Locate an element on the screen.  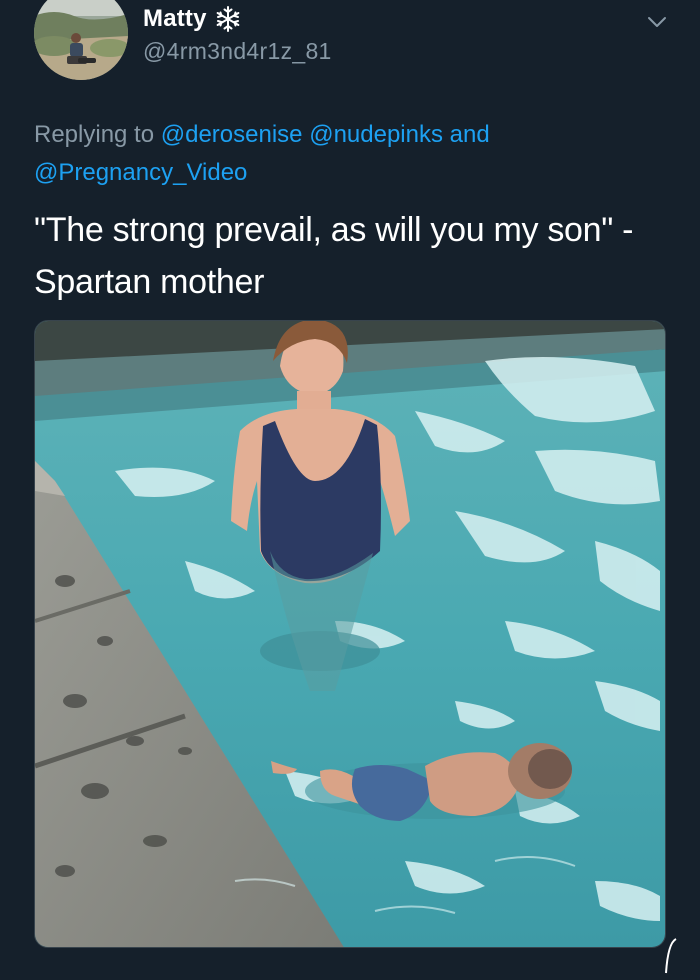
display-name: Matty is located at coordinates (175, 19).